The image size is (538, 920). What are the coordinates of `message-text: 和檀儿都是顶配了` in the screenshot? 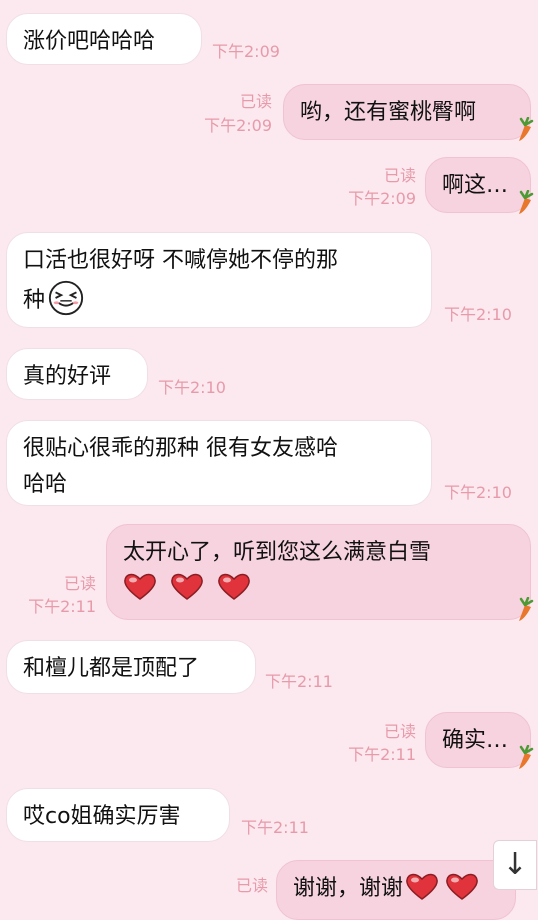 It's located at (111, 668).